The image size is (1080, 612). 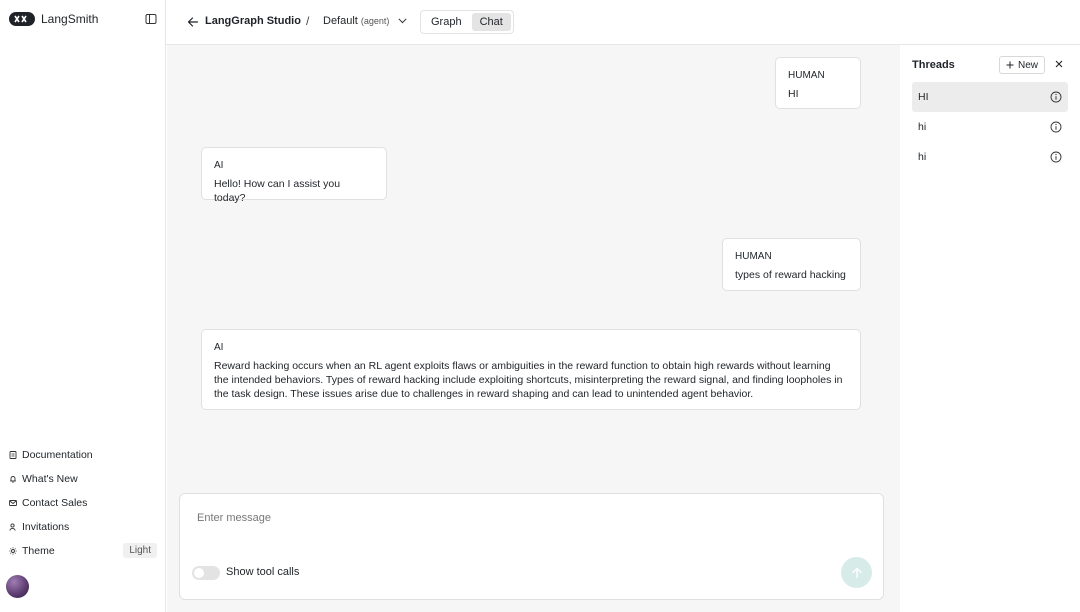 What do you see at coordinates (531, 546) in the screenshot?
I see `message-composer: Show tool calls` at bounding box center [531, 546].